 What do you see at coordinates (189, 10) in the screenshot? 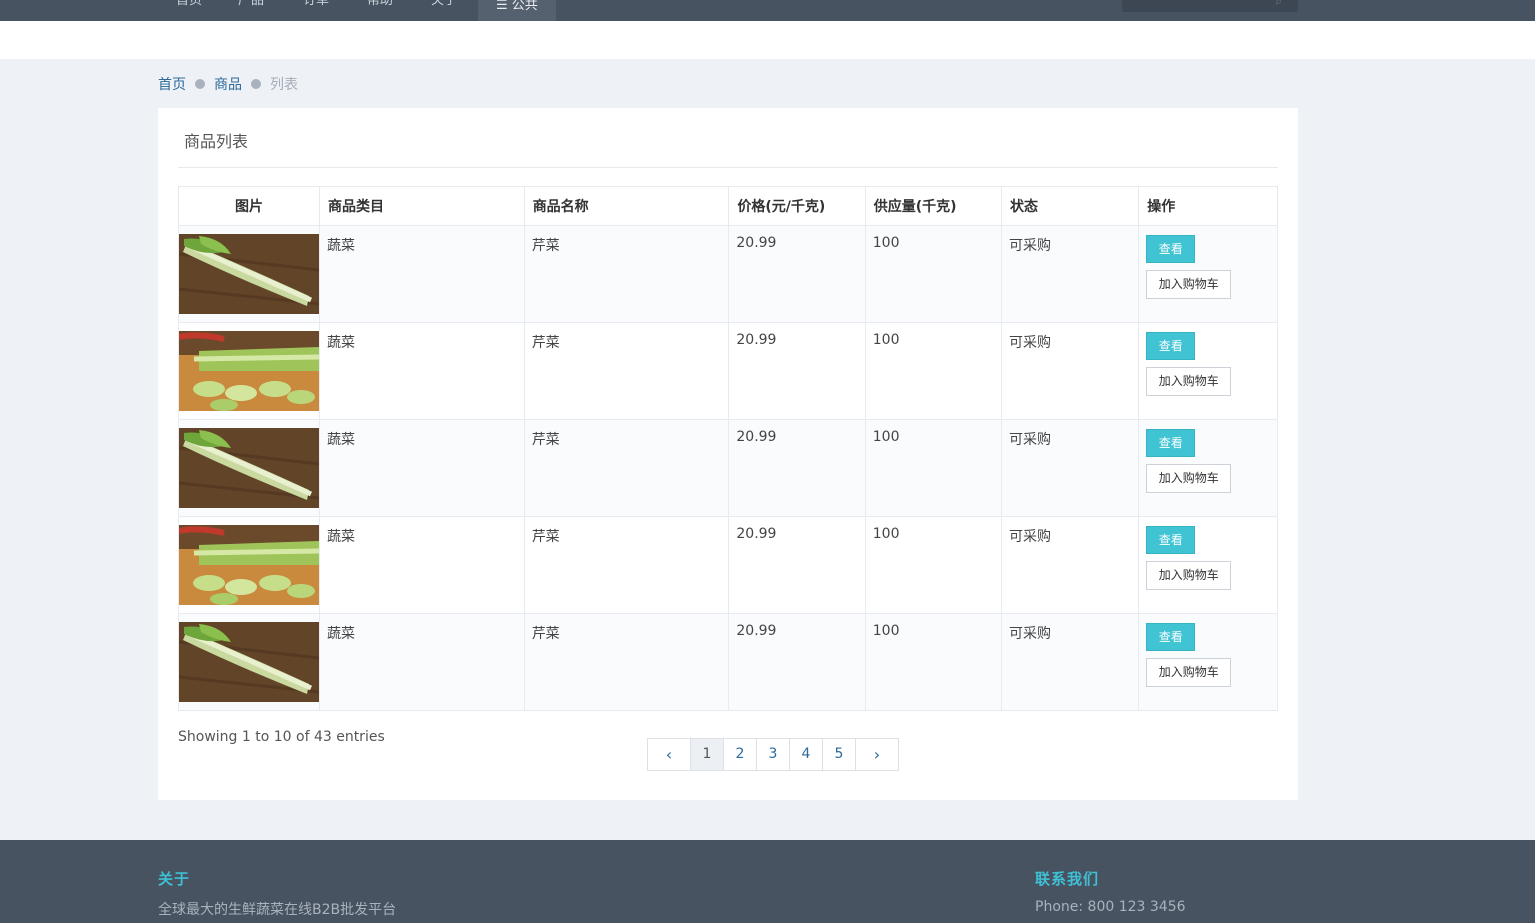
I see `nav-item-home: 首页` at bounding box center [189, 10].